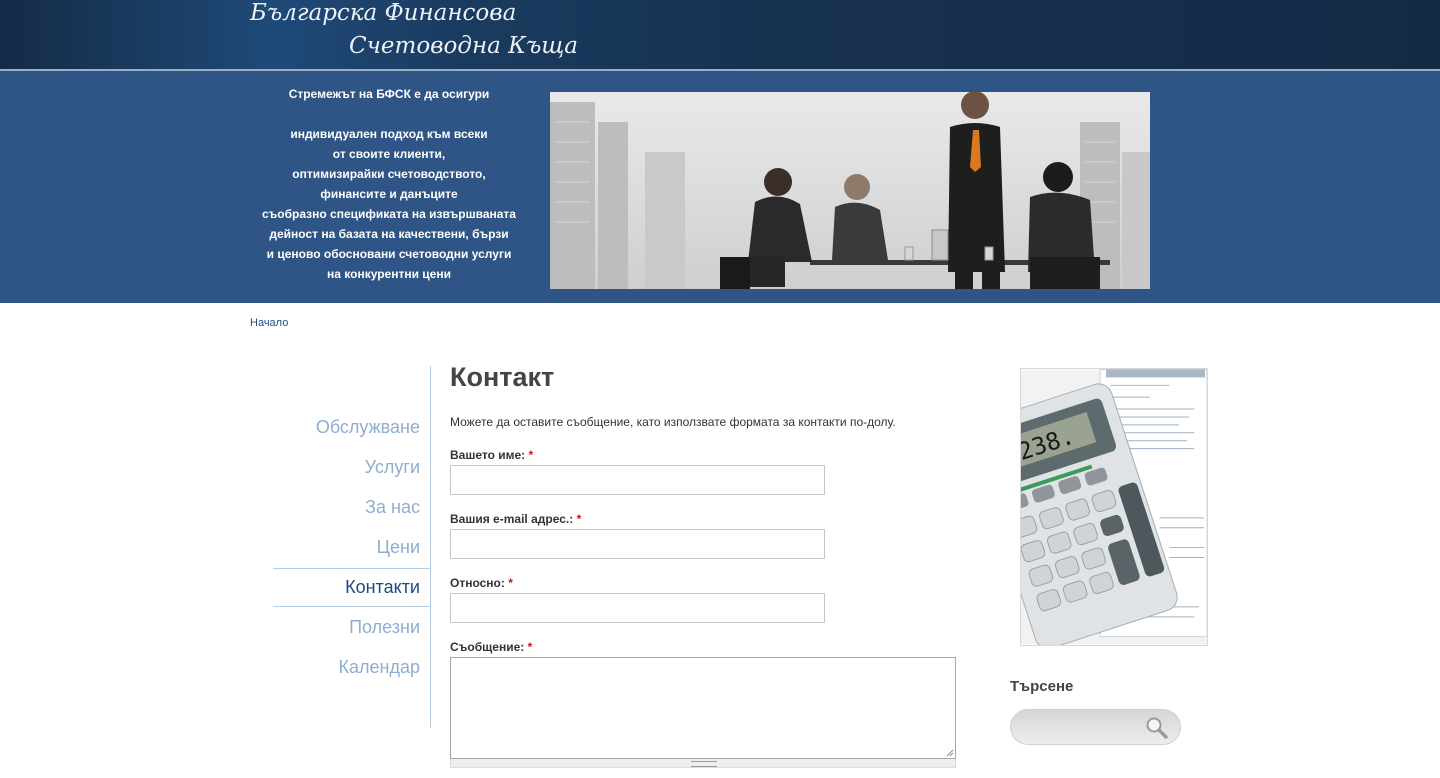  What do you see at coordinates (512, 519) in the screenshot?
I see `email-label-text: Вашия e-mail адрес.:` at bounding box center [512, 519].